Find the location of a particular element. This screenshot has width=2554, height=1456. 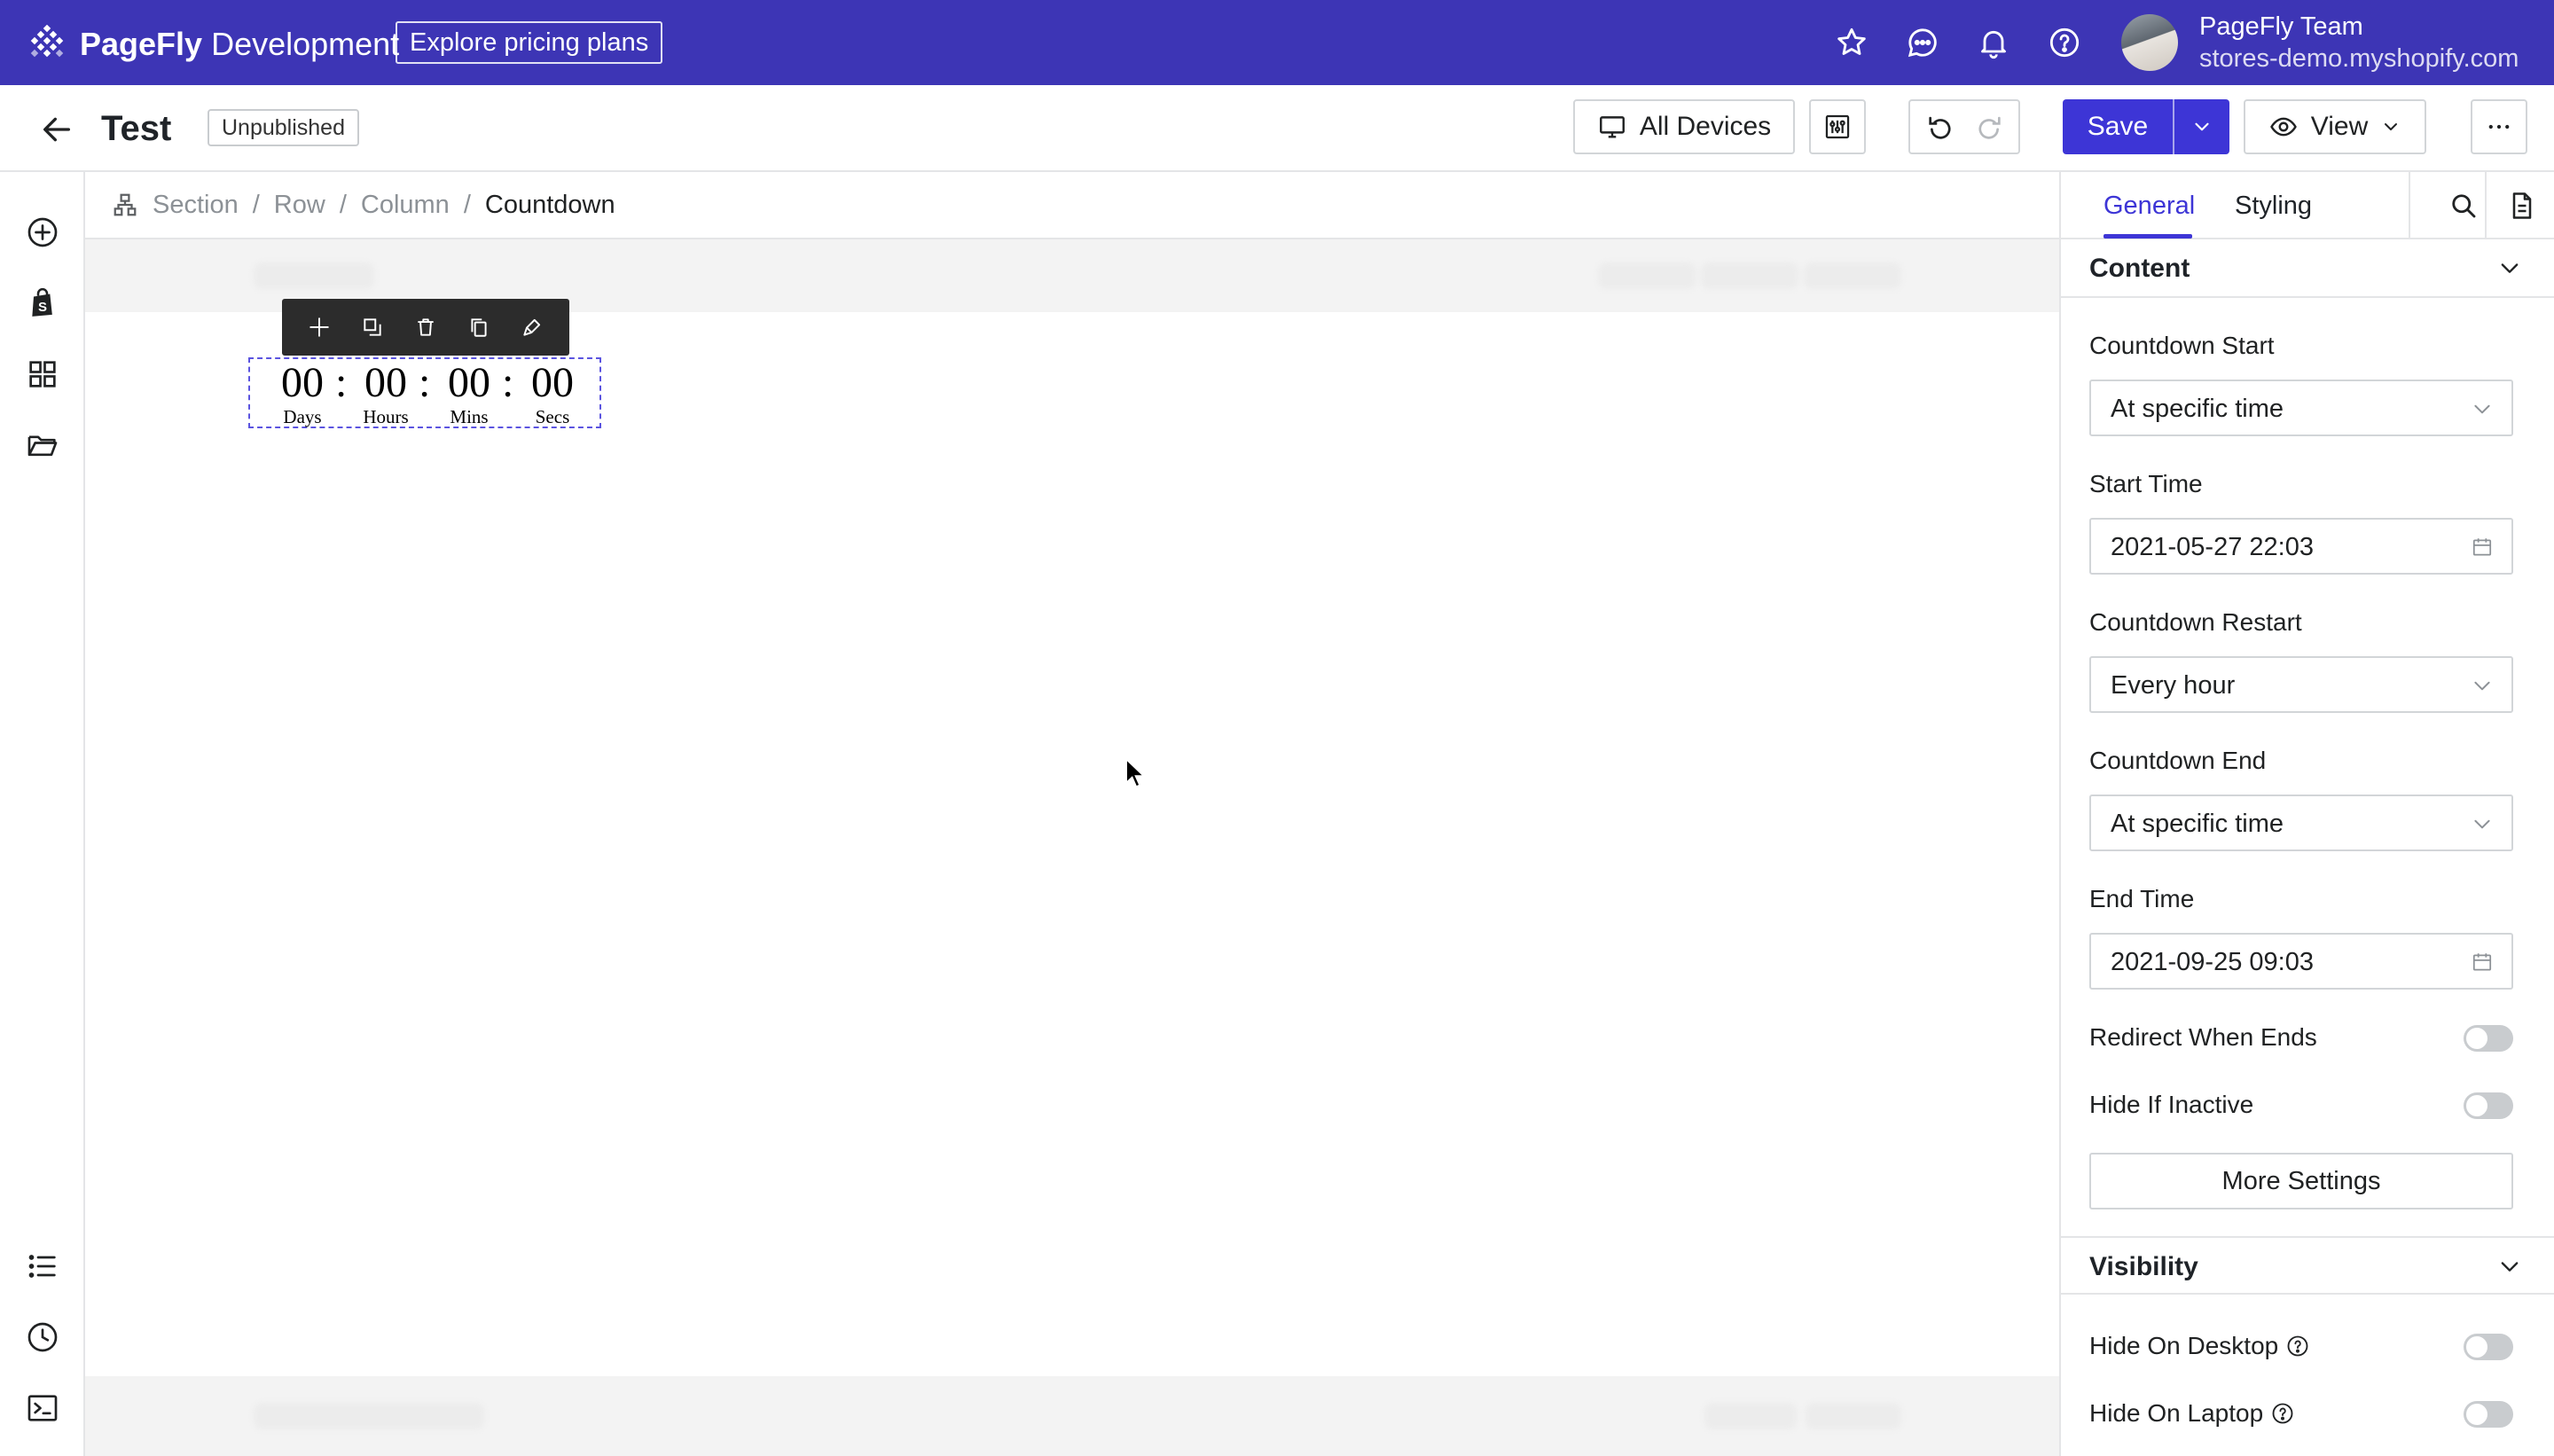

end-time-input: 2021-09-25 09:03 is located at coordinates (2301, 961).